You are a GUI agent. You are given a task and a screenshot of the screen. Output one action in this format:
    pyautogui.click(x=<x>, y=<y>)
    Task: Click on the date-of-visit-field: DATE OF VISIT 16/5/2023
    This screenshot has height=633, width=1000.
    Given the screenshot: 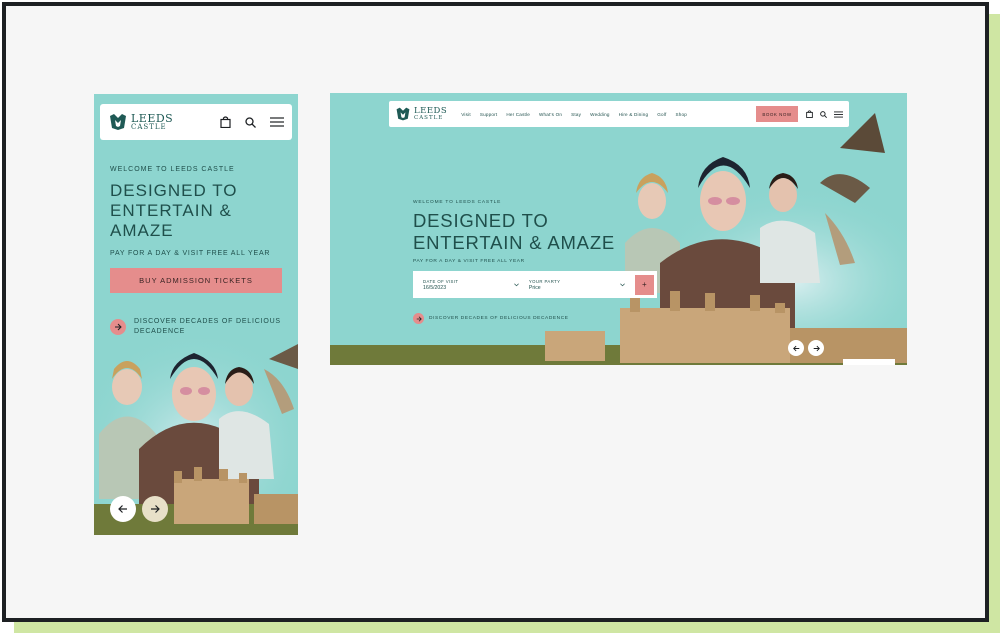 What is the action you would take?
    pyautogui.click(x=476, y=285)
    